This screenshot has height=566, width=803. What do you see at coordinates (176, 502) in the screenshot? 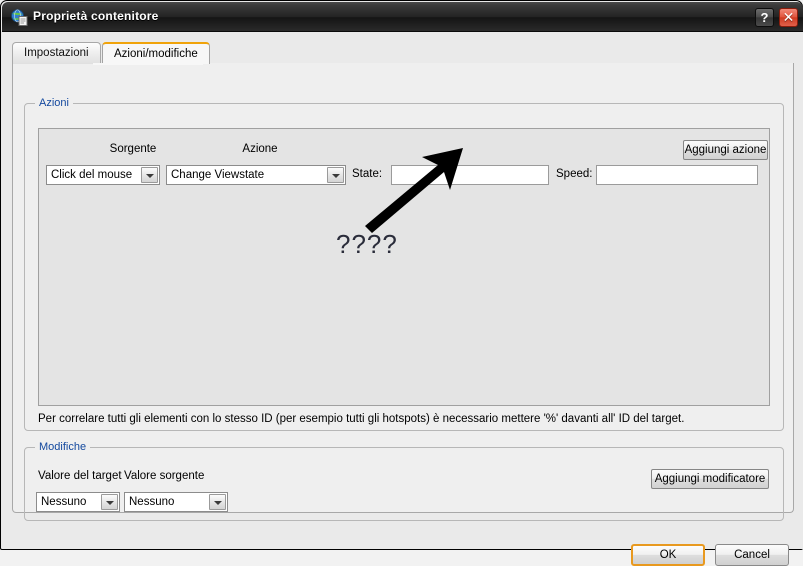
I see `valore-sorgente-dropdown: Nessuno` at bounding box center [176, 502].